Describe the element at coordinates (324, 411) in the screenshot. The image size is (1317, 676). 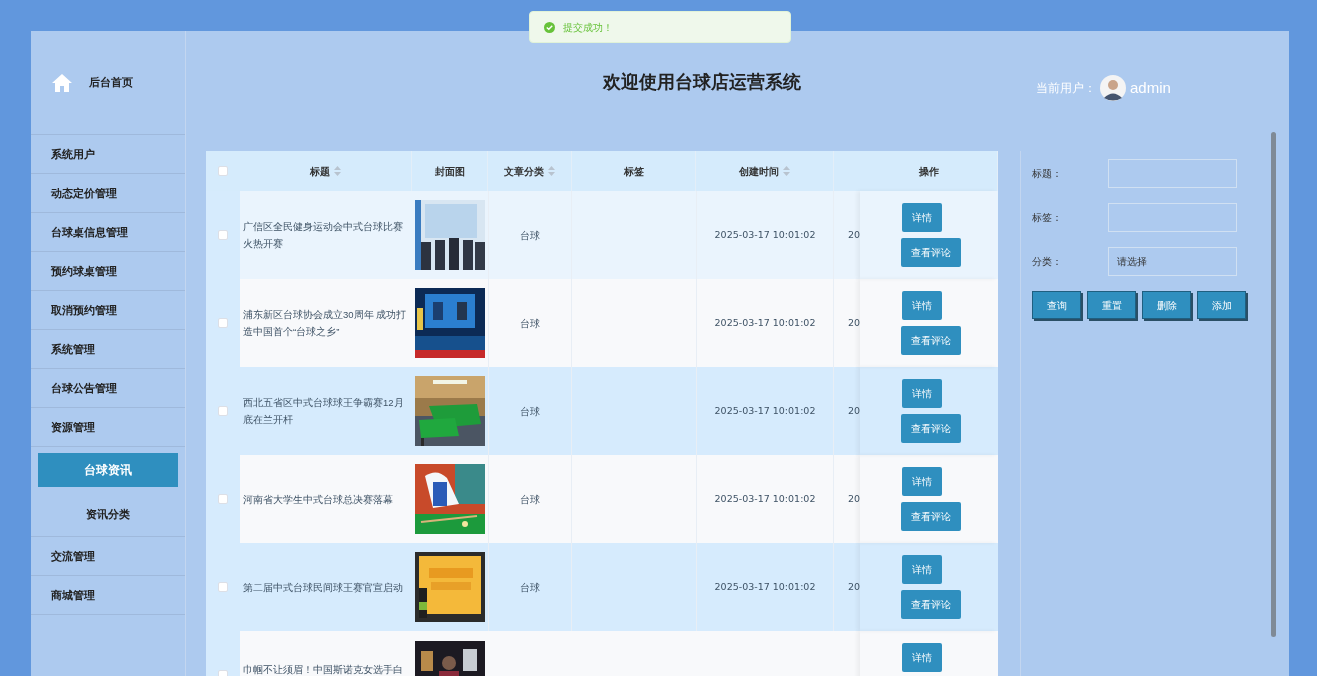
I see `article-title: 西北五省区中式台球球王争霸赛12月底在兰开杆` at that location.